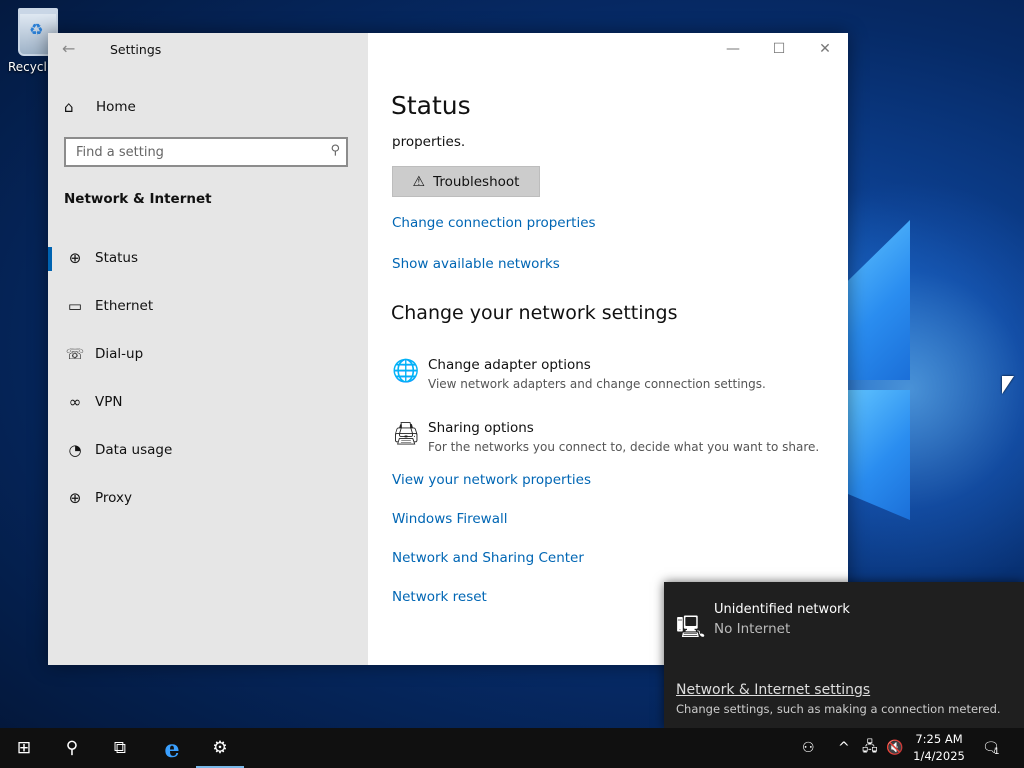 The image size is (1024, 768). I want to click on sidebar-item-label: Data usage, so click(134, 450).